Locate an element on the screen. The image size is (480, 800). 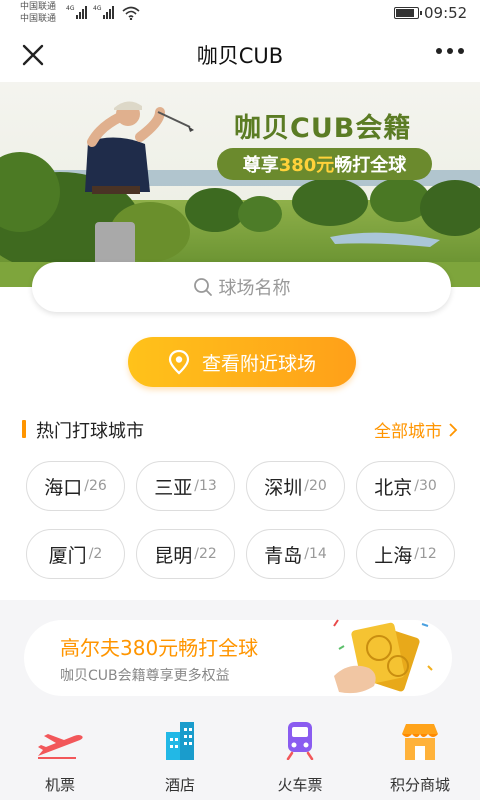
membership-promo-card: 高尔夫380元畅打全球 咖贝CUB会籍尊享更多权益 is located at coordinates (238, 657).